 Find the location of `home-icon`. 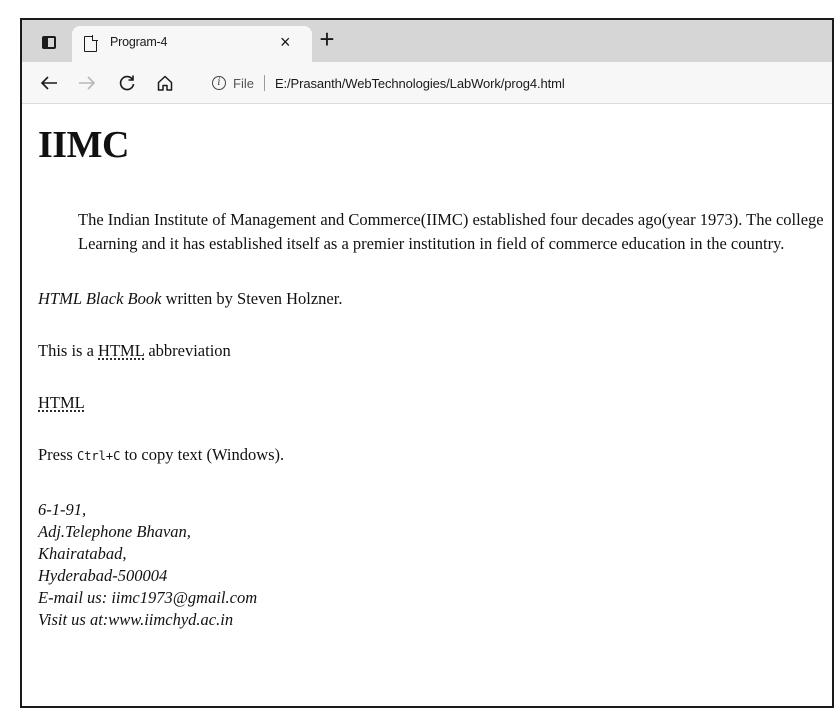

home-icon is located at coordinates (165, 83).